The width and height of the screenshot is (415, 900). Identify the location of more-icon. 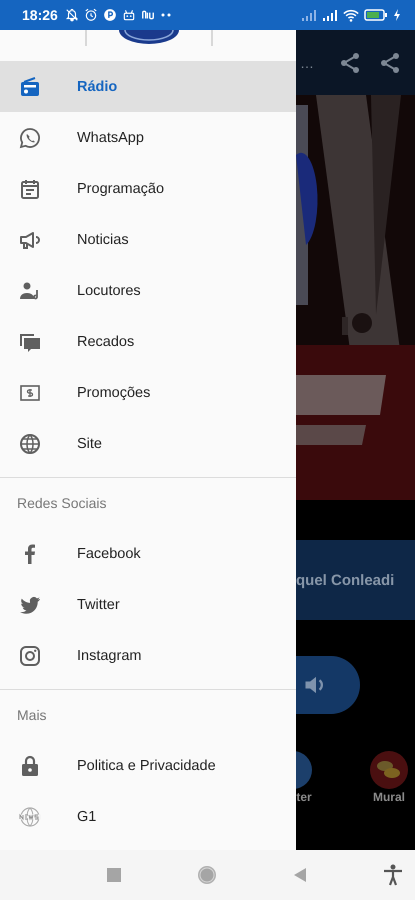
(166, 15).